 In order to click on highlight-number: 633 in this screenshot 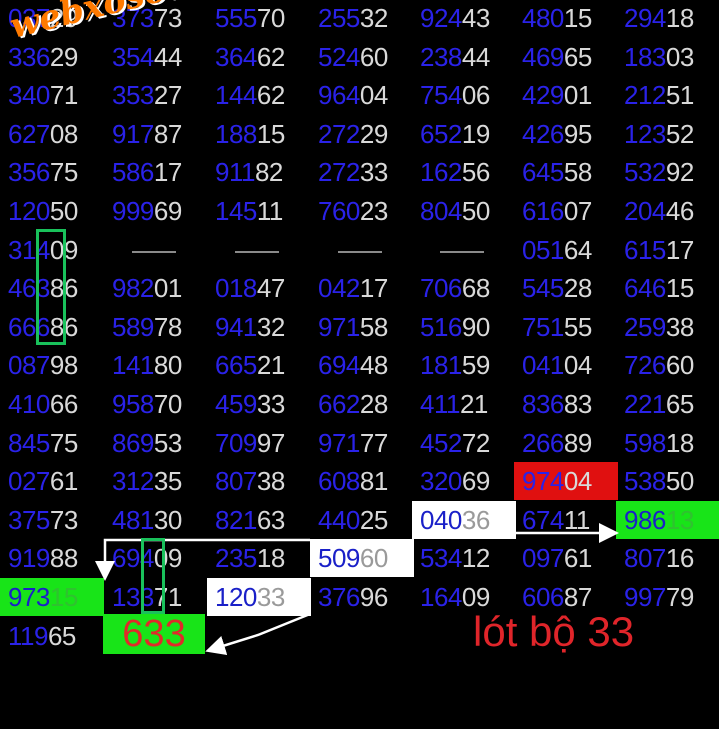, I will do `click(154, 634)`.